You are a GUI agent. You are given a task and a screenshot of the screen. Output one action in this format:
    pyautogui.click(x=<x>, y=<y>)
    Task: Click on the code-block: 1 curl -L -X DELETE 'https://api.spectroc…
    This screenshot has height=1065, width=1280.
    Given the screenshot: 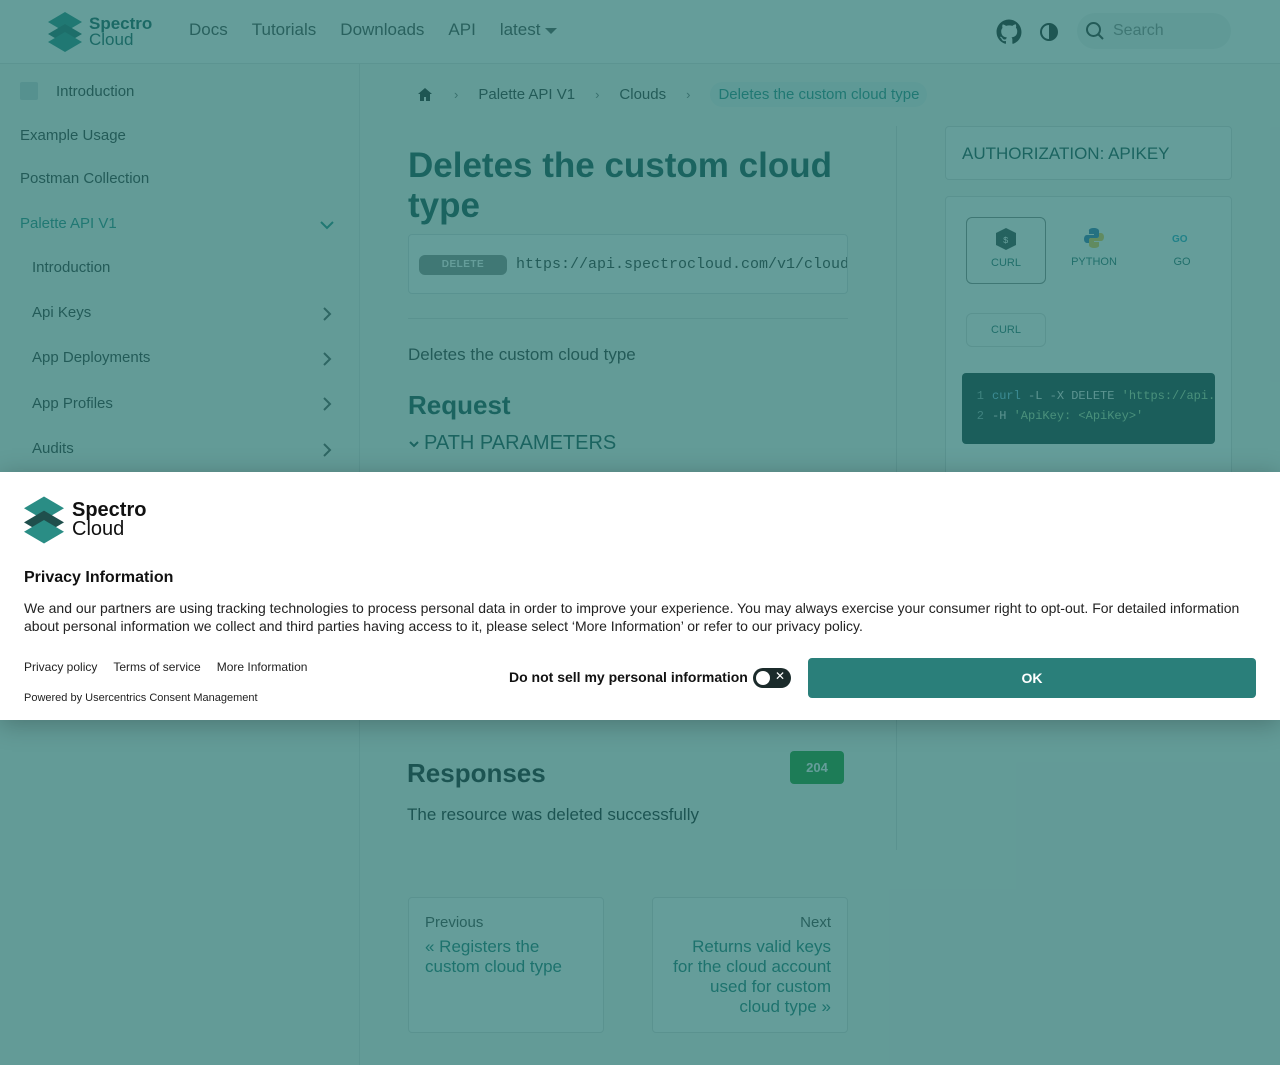 What is the action you would take?
    pyautogui.click(x=1088, y=408)
    